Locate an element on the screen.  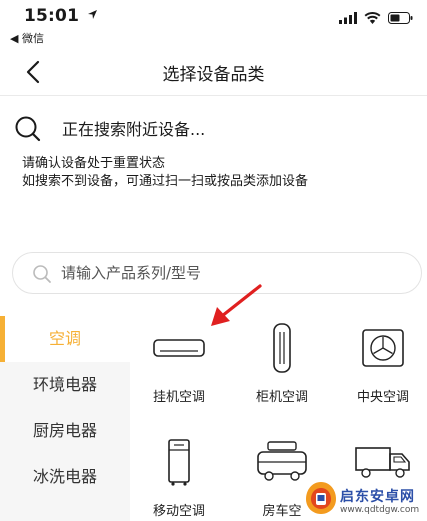
hint-line-1: 请确认设备处于重置状态 is located at coordinates (94, 163).